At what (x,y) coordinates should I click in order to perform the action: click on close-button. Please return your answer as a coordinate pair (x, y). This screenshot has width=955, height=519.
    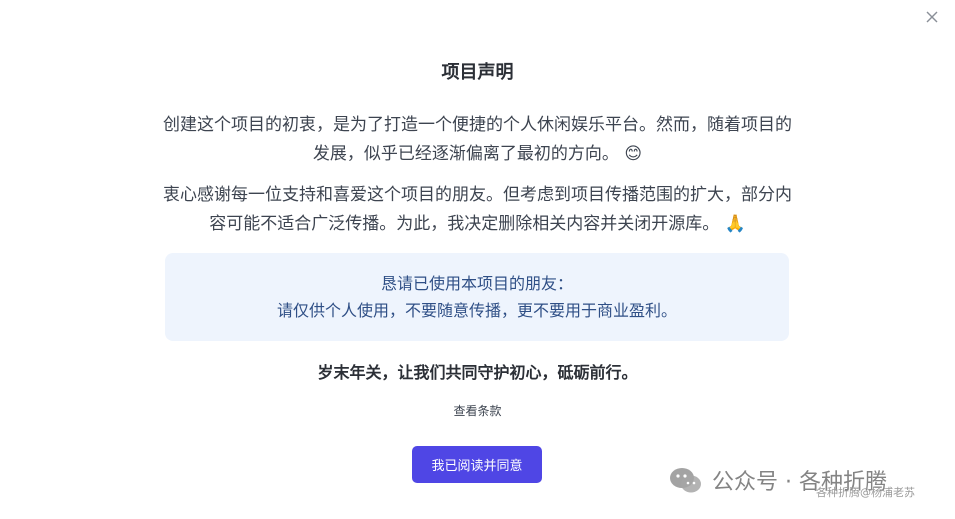
    Looking at the image, I should click on (933, 18).